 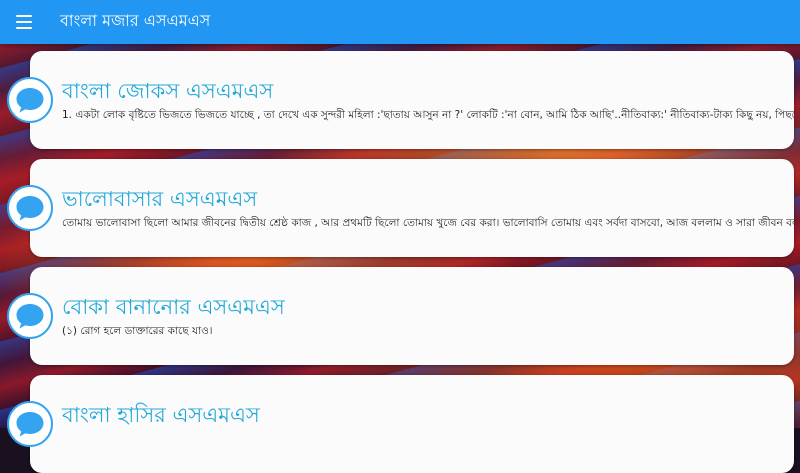 What do you see at coordinates (400, 22) in the screenshot?
I see `app-bar: বাংলা মজার এসএমএস` at bounding box center [400, 22].